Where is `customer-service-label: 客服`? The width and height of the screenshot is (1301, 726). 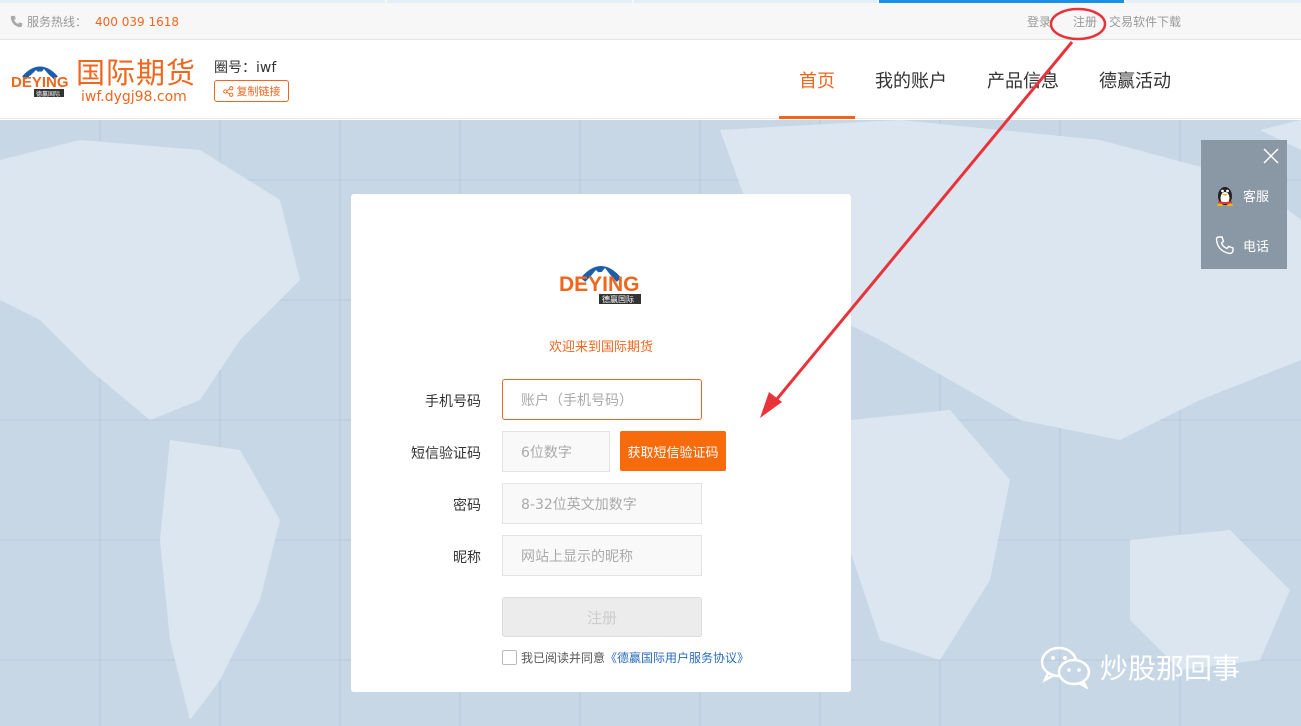
customer-service-label: 客服 is located at coordinates (1256, 197).